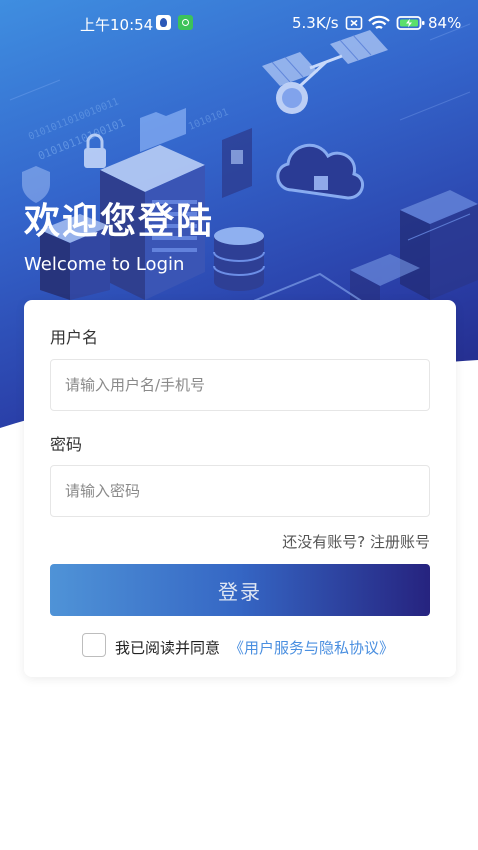 The width and height of the screenshot is (478, 850). I want to click on password-input, so click(240, 491).